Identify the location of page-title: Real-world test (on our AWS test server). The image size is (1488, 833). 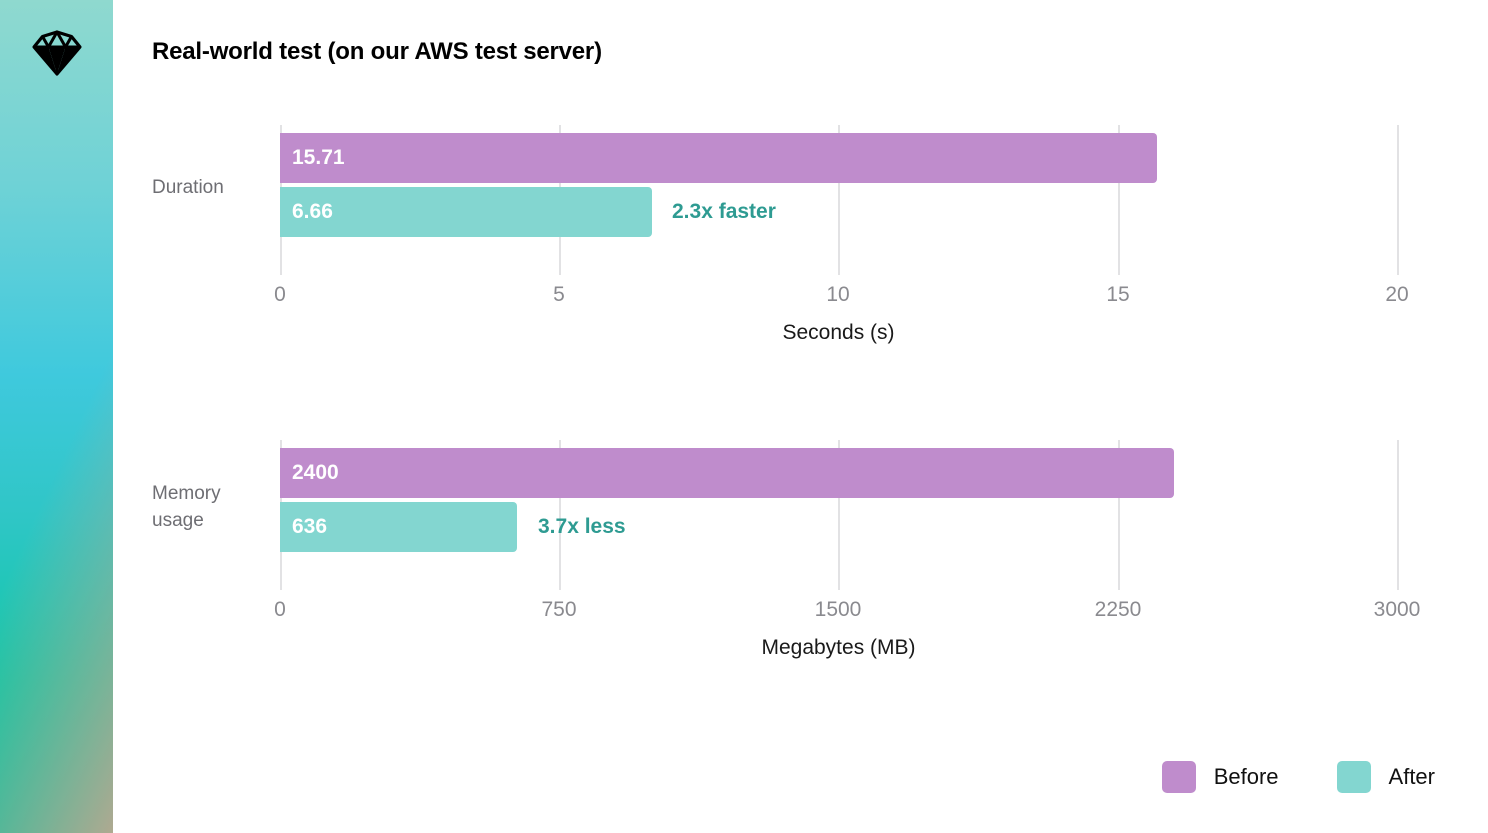
(377, 51).